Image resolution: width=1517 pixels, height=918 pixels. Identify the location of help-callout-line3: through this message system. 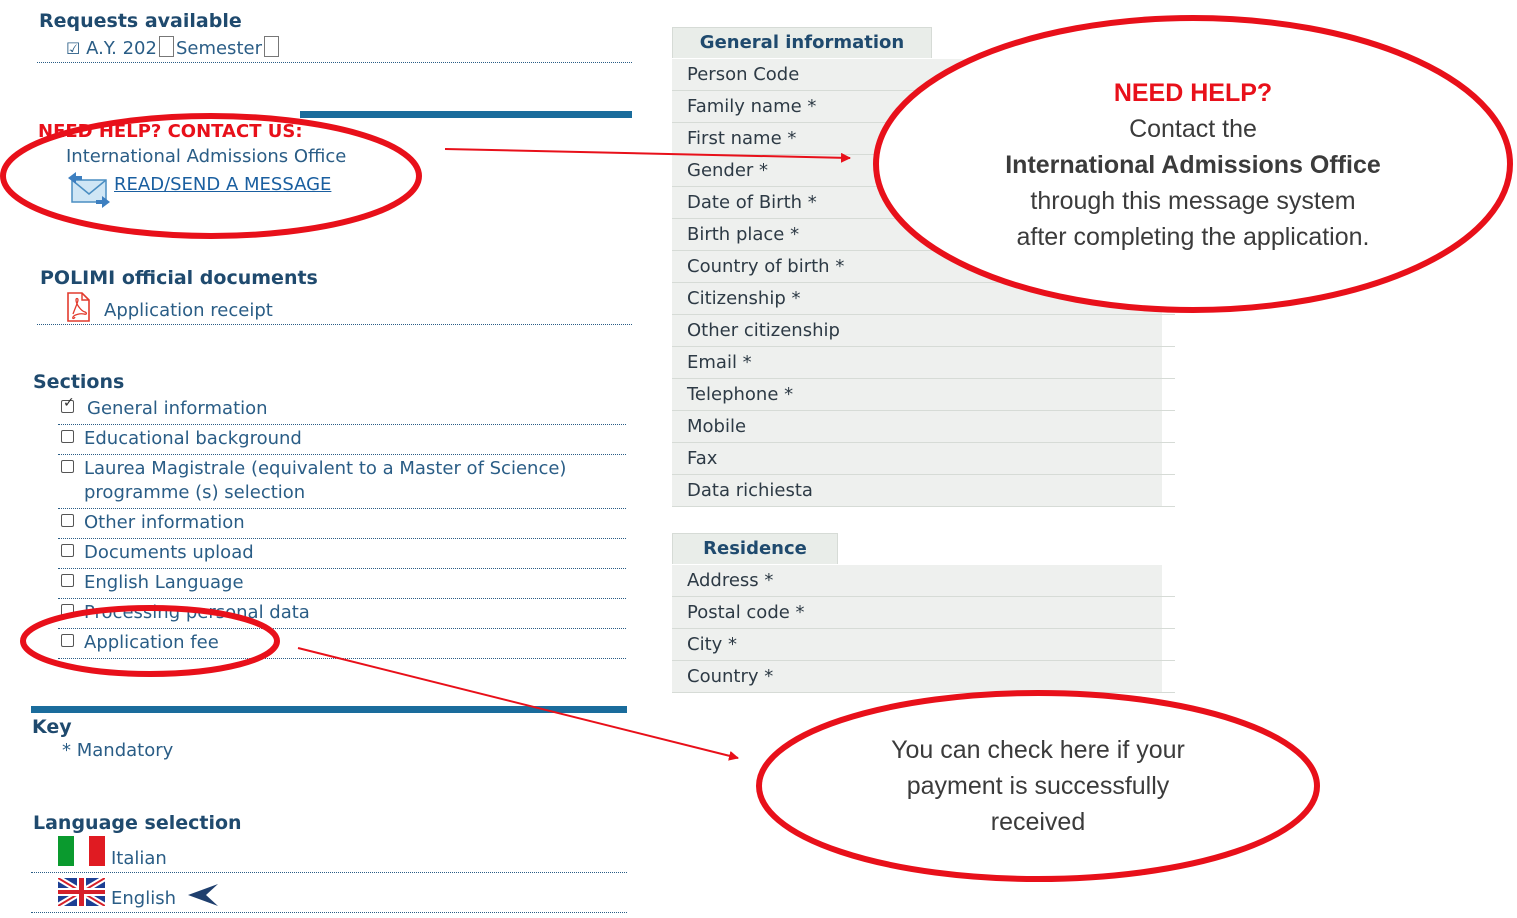
(1193, 201).